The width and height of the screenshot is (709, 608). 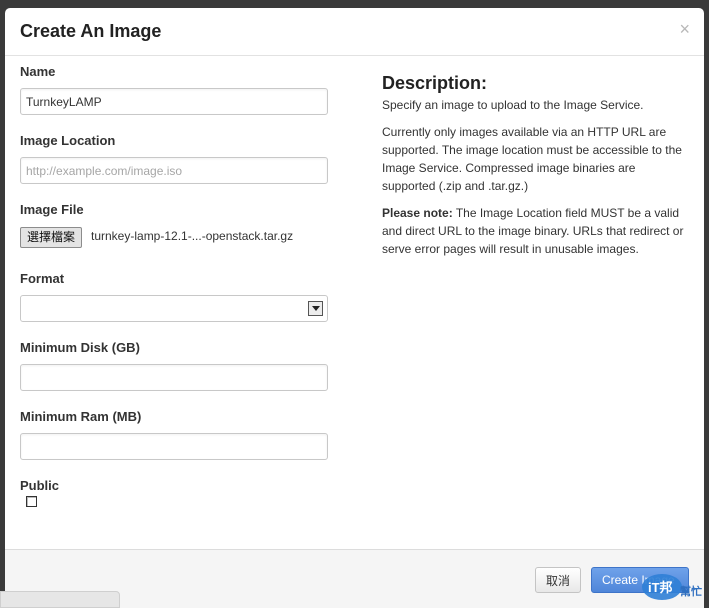 I want to click on minimum-ram-label: Minimum Ram (MB), so click(x=81, y=416).